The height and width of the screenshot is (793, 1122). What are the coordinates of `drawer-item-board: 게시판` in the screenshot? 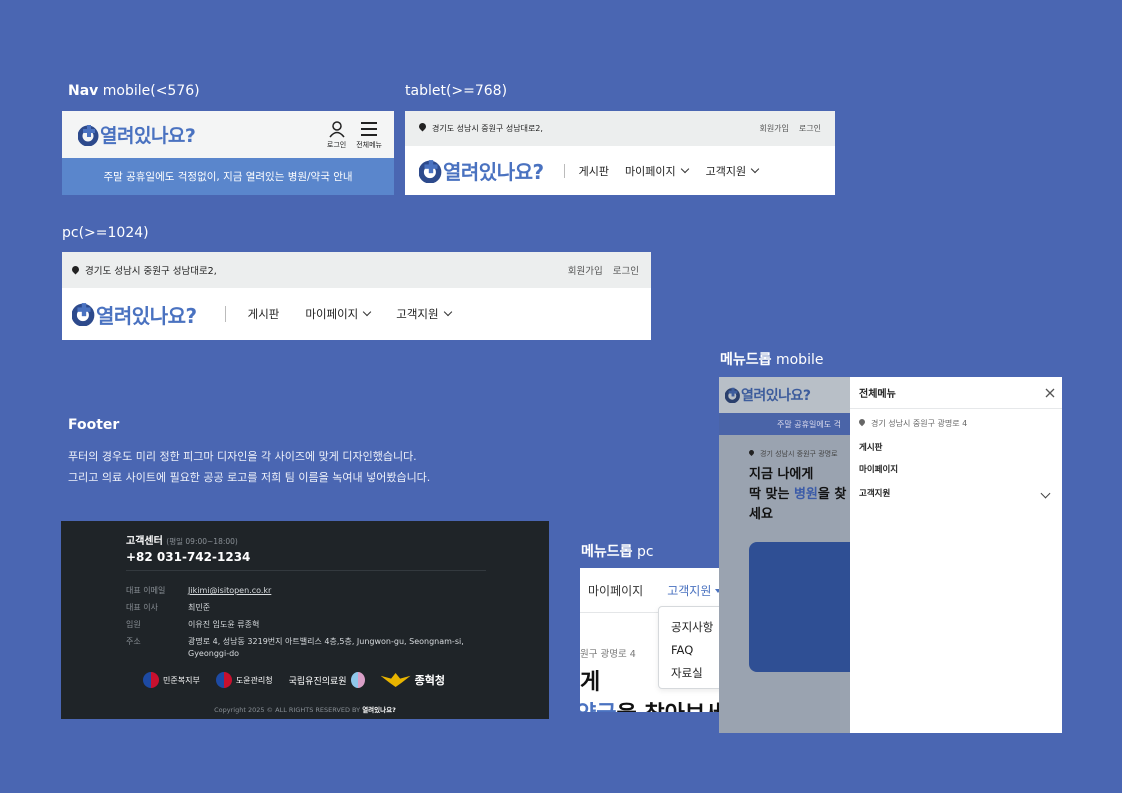 It's located at (956, 452).